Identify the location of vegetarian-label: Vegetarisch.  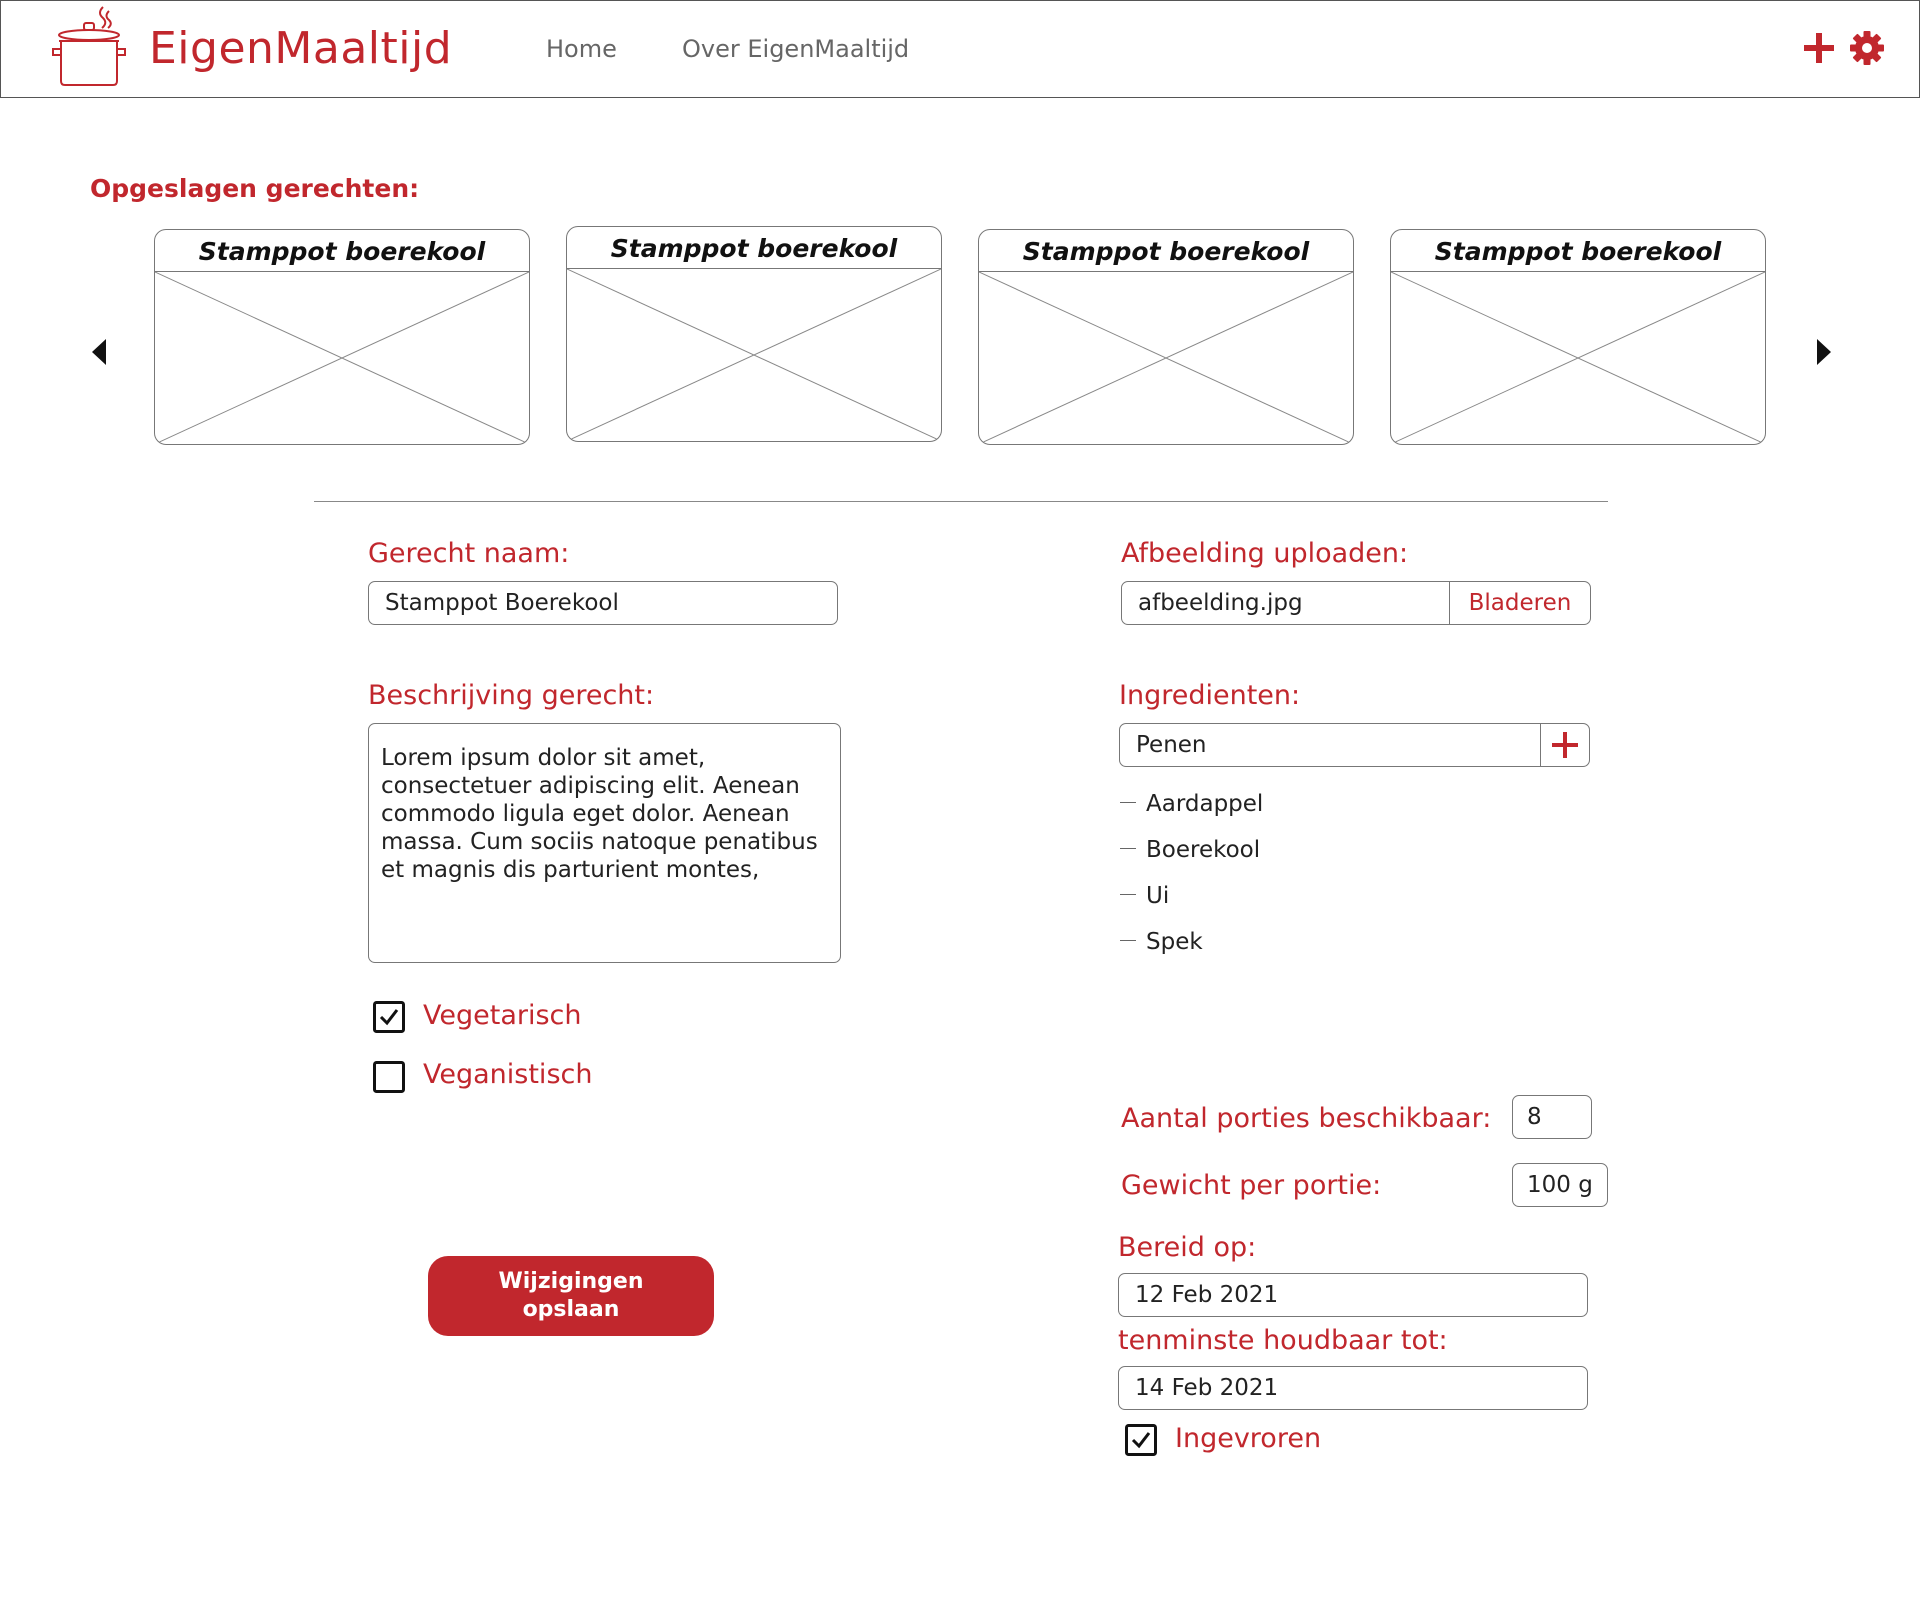
(502, 1015).